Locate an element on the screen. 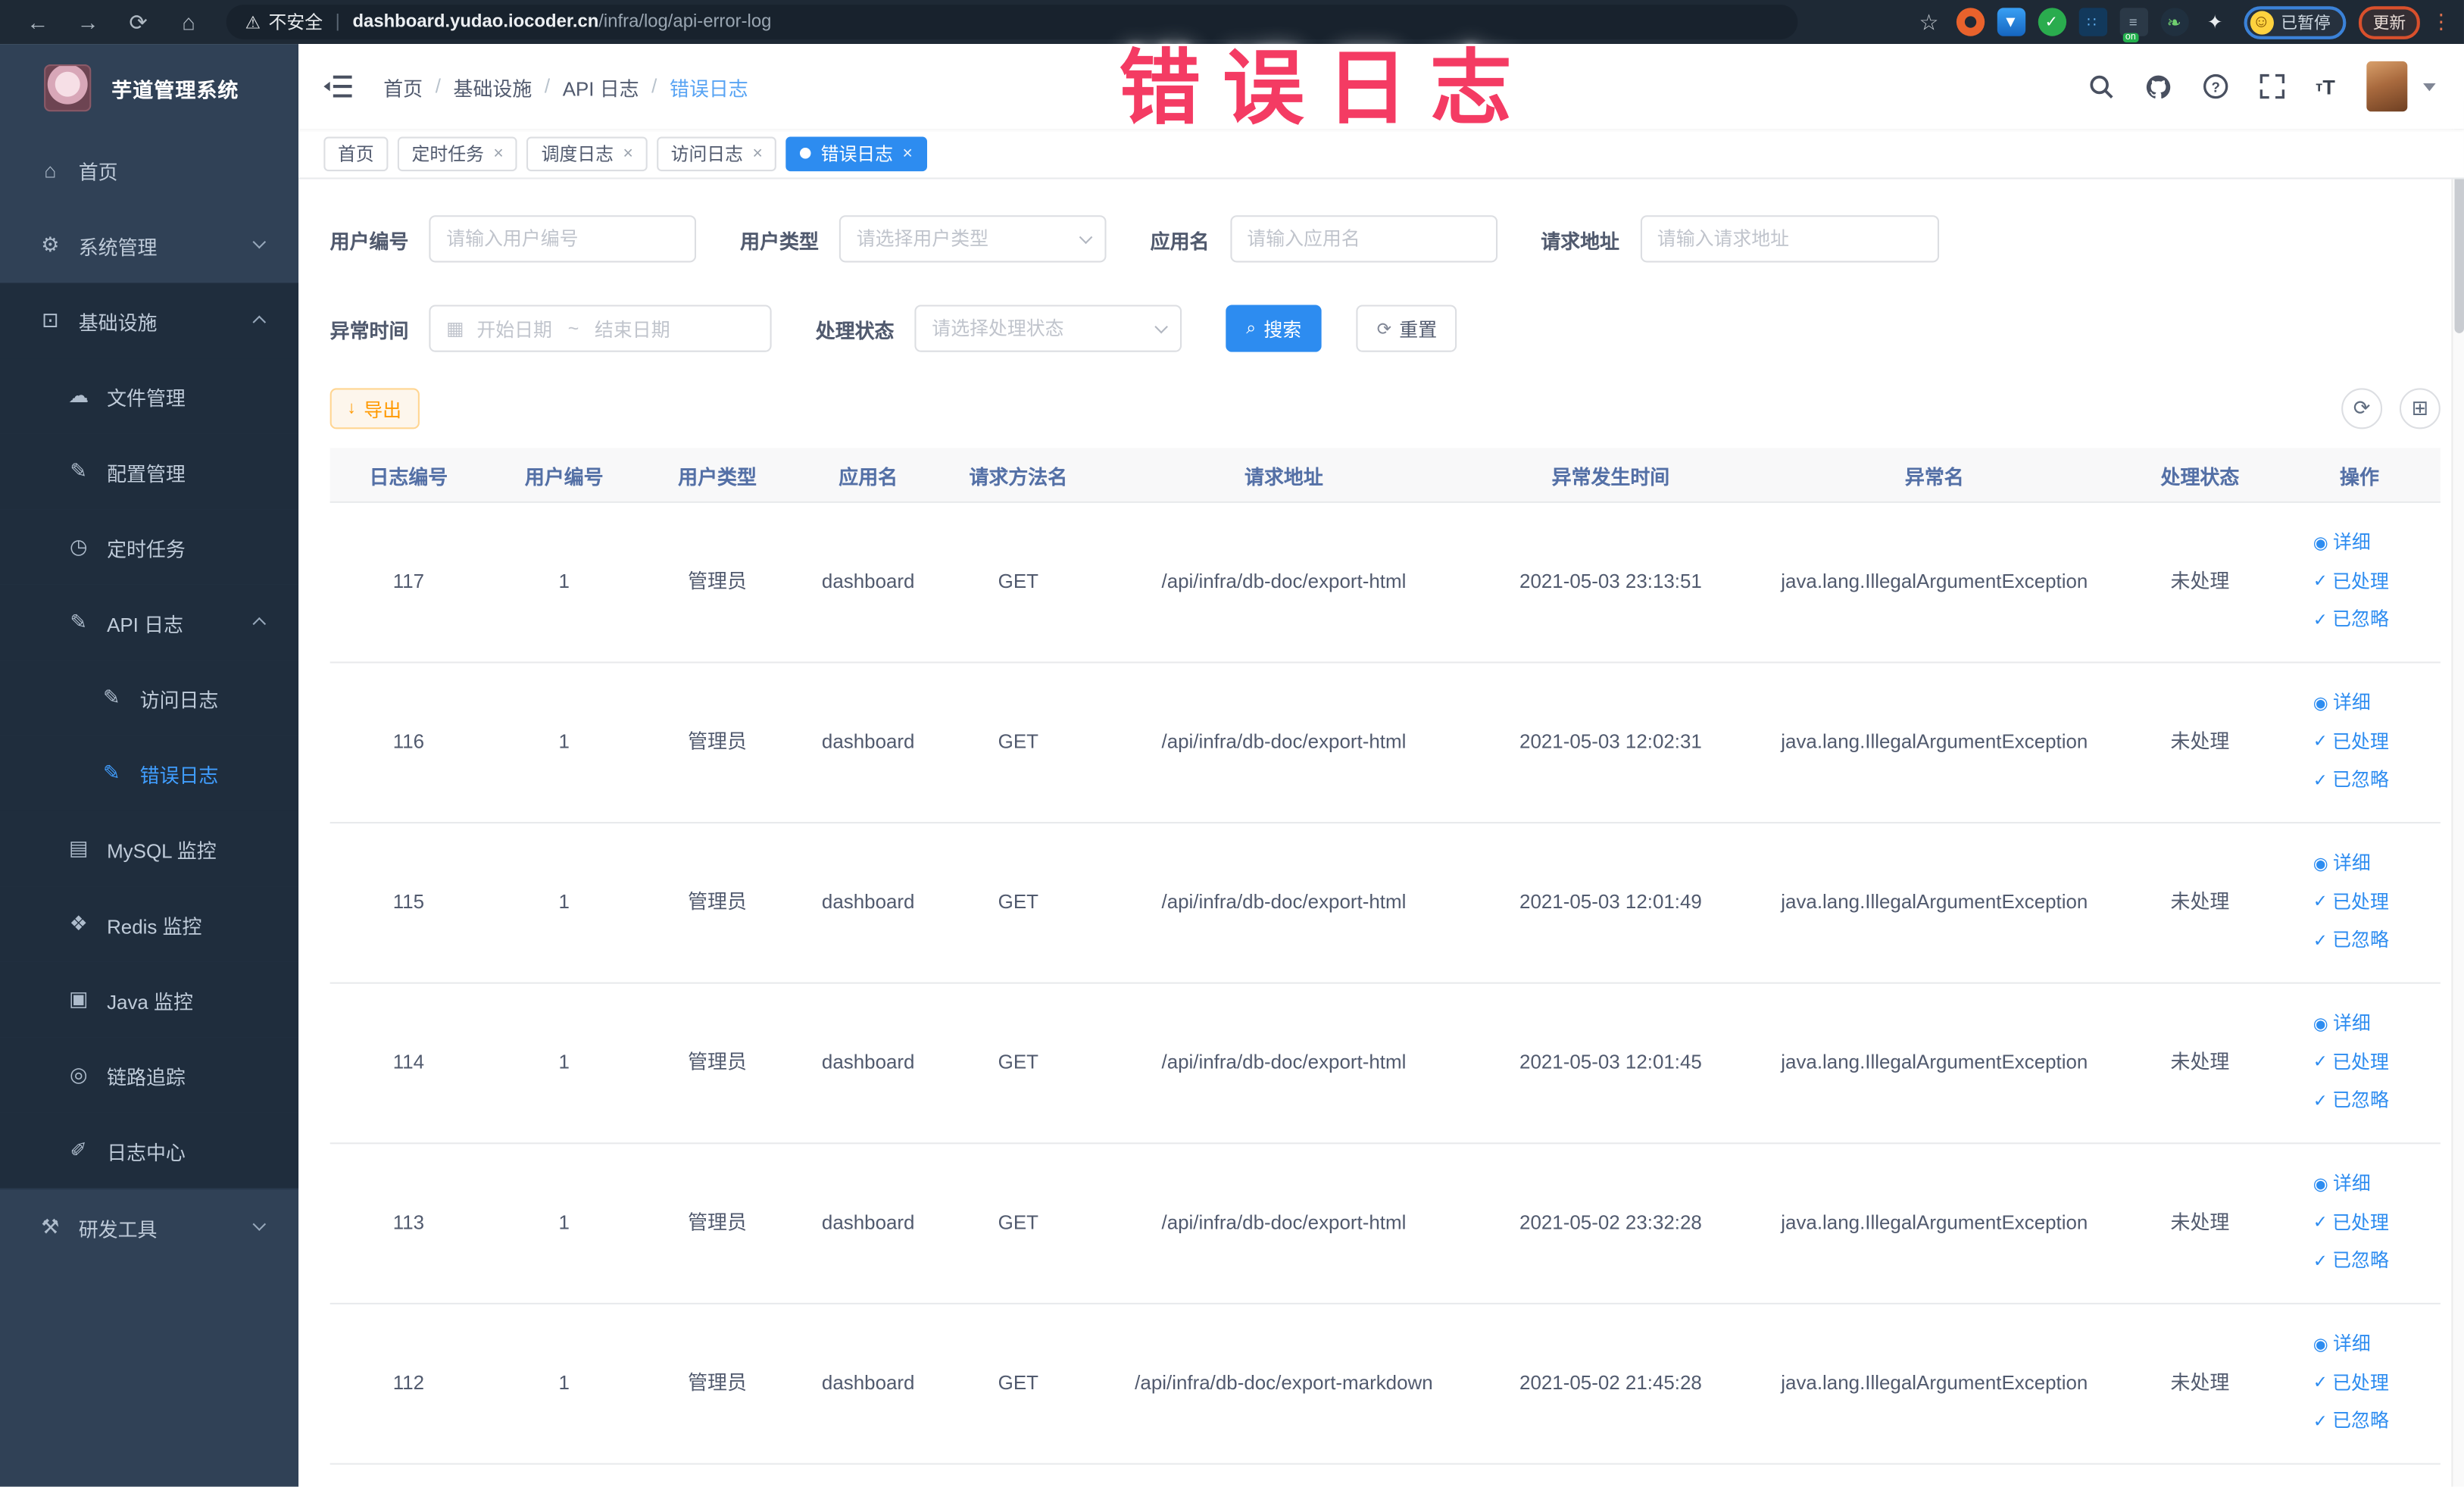 Image resolution: width=2464 pixels, height=1487 pixels. fullscreen-icon is located at coordinates (2271, 86).